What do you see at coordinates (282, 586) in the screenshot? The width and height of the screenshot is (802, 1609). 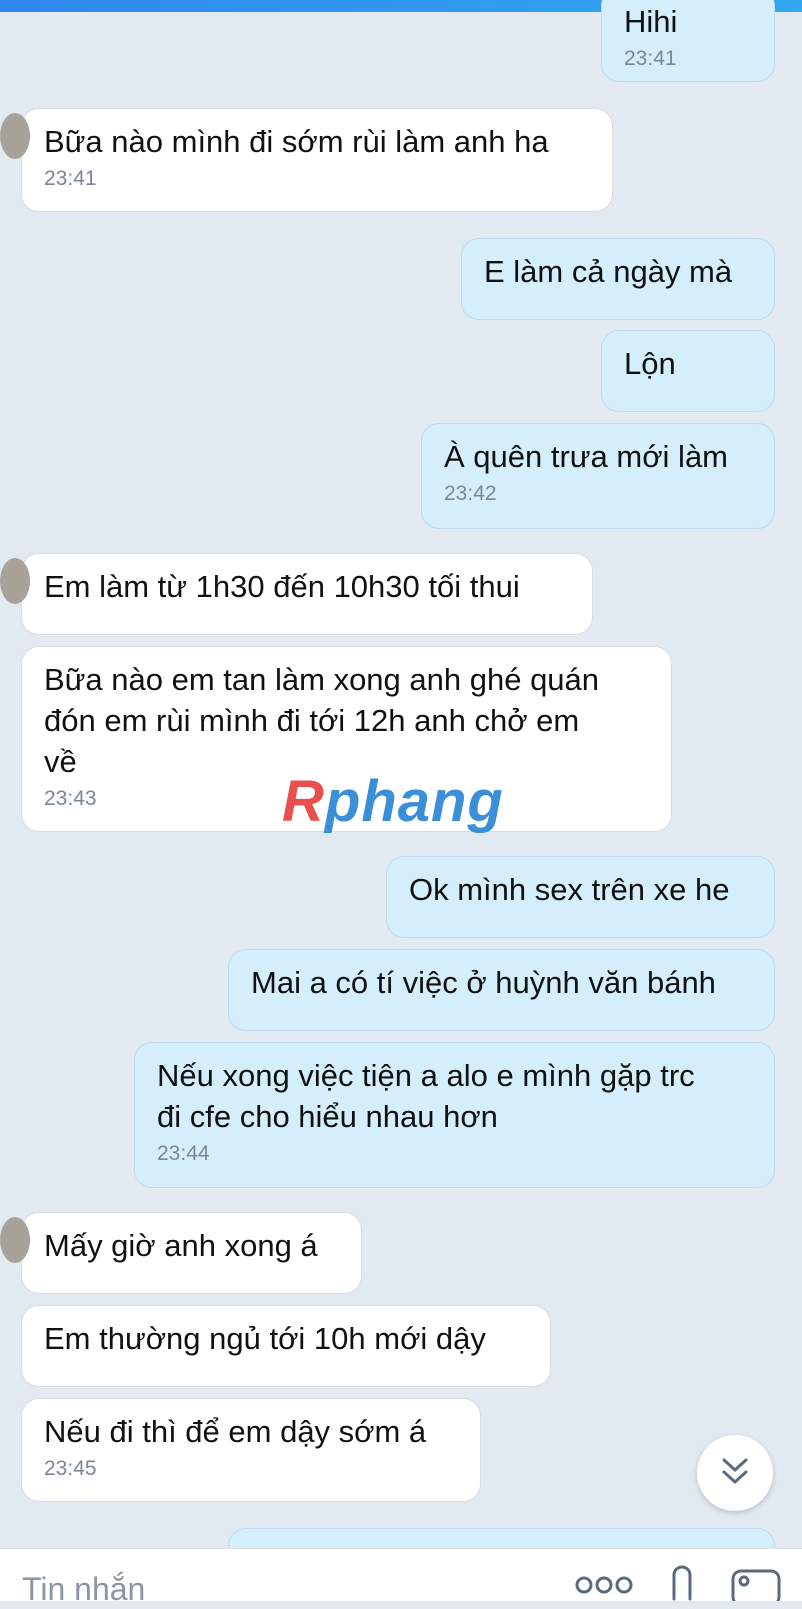 I see `message-text: Em làm từ 1h30 đến 10h30 tối thui` at bounding box center [282, 586].